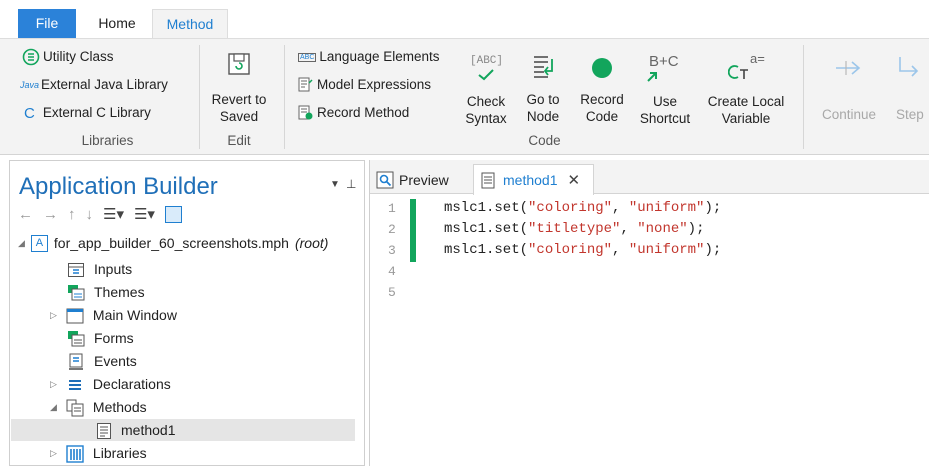 This screenshot has width=929, height=466. What do you see at coordinates (39, 243) in the screenshot?
I see `app-file-icon: A` at bounding box center [39, 243].